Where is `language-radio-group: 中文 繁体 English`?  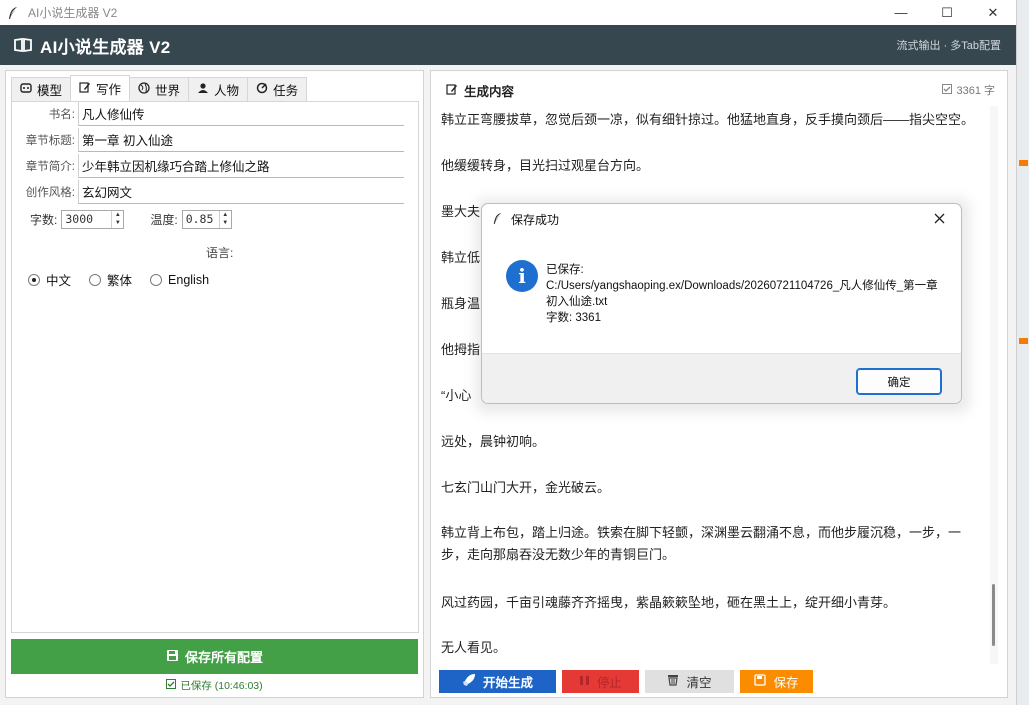 language-radio-group: 中文 繁体 English is located at coordinates (118, 279).